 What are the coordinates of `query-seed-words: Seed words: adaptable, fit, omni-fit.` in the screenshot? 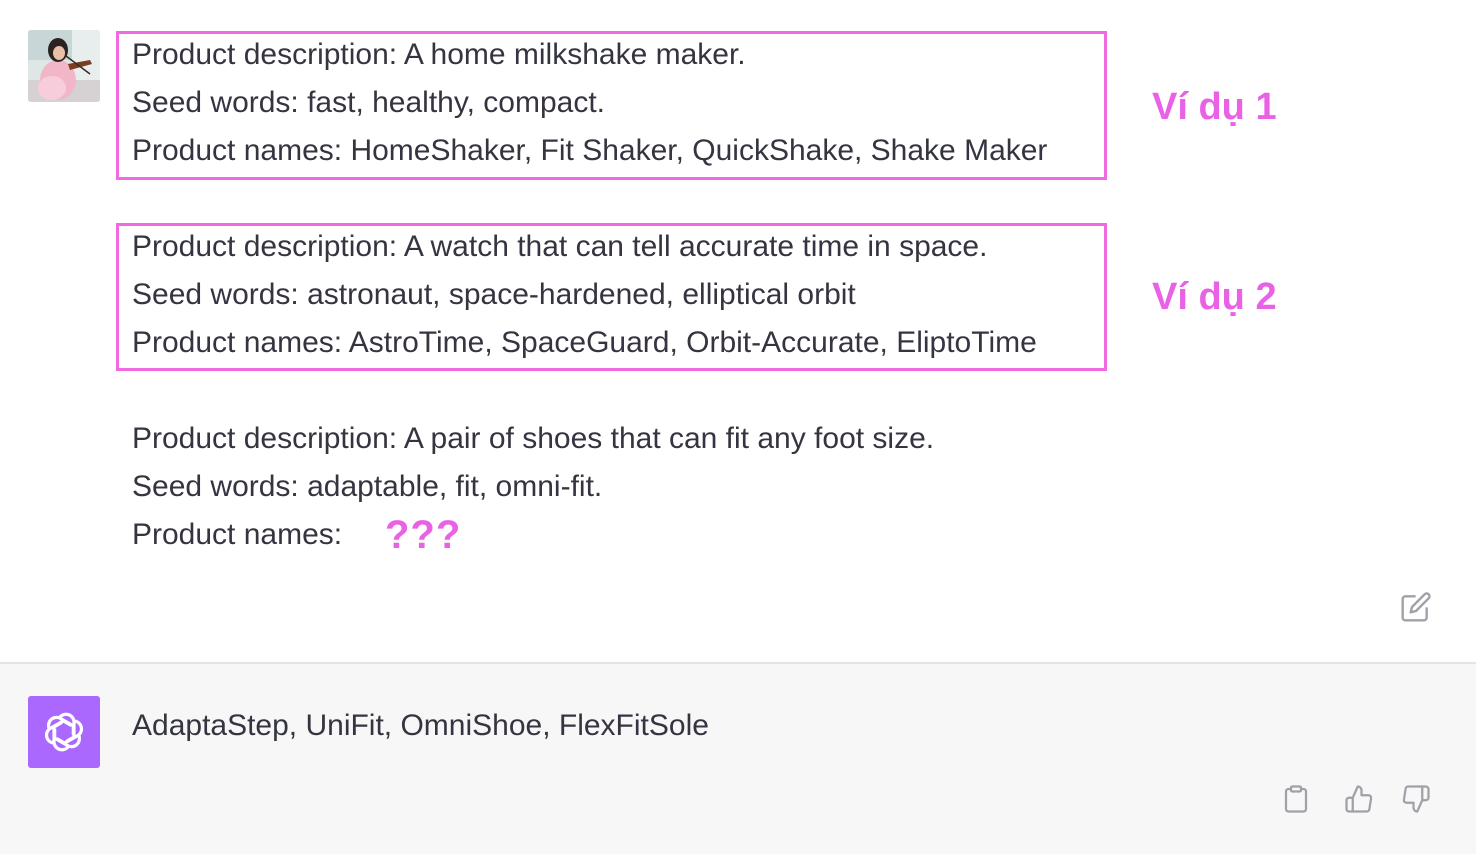 It's located at (367, 486).